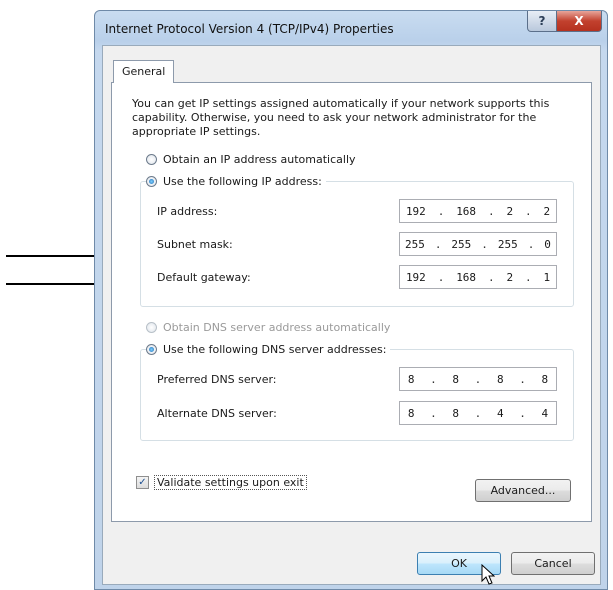 This screenshot has width=613, height=590. I want to click on obtain-ip-auto-option: Obtain an IP address automatically, so click(251, 159).